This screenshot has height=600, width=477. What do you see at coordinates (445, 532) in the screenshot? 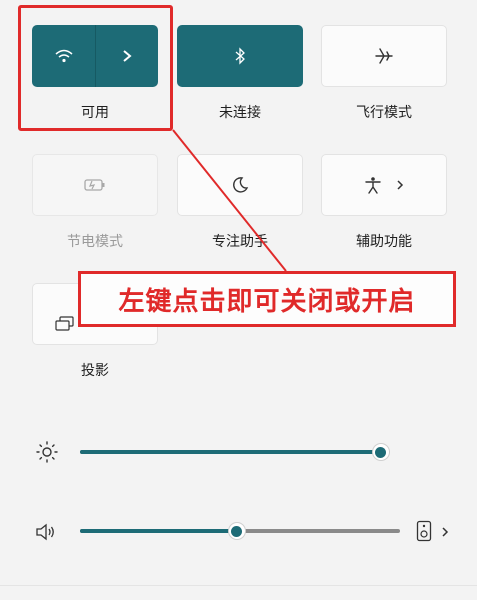
I see `chevron-right-icon` at bounding box center [445, 532].